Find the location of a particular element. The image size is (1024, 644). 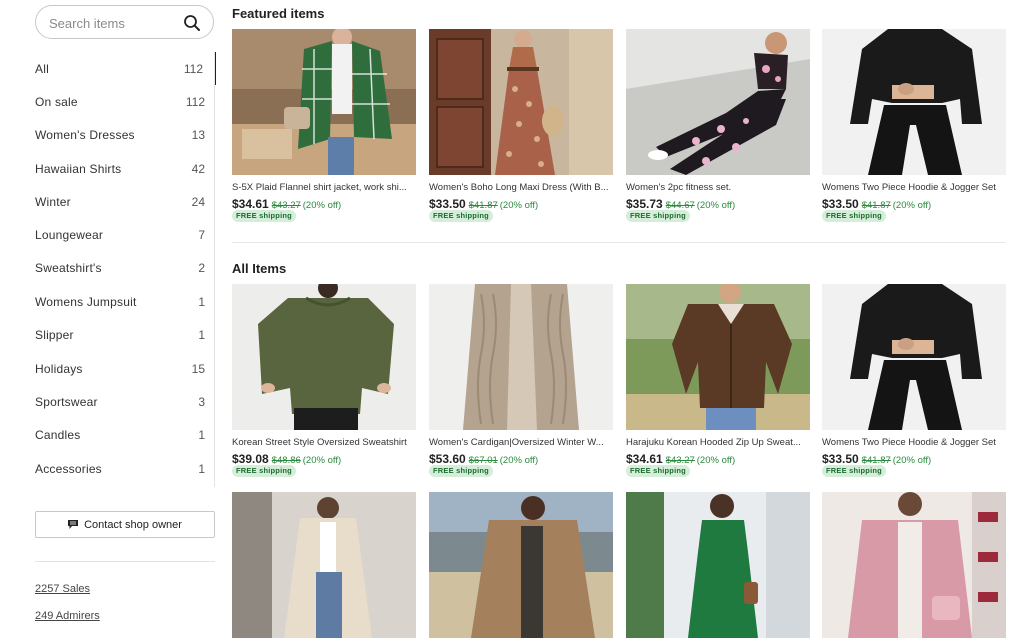

sale-price: $35.73 is located at coordinates (644, 204).